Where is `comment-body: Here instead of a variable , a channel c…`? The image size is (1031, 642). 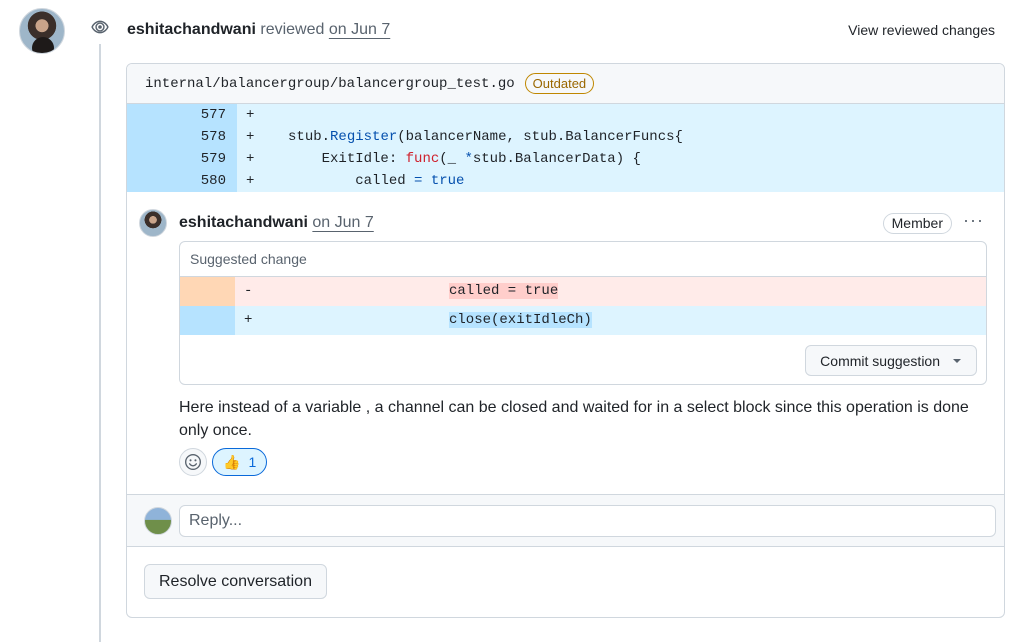 comment-body: Here instead of a variable , a channel c… is located at coordinates (574, 419).